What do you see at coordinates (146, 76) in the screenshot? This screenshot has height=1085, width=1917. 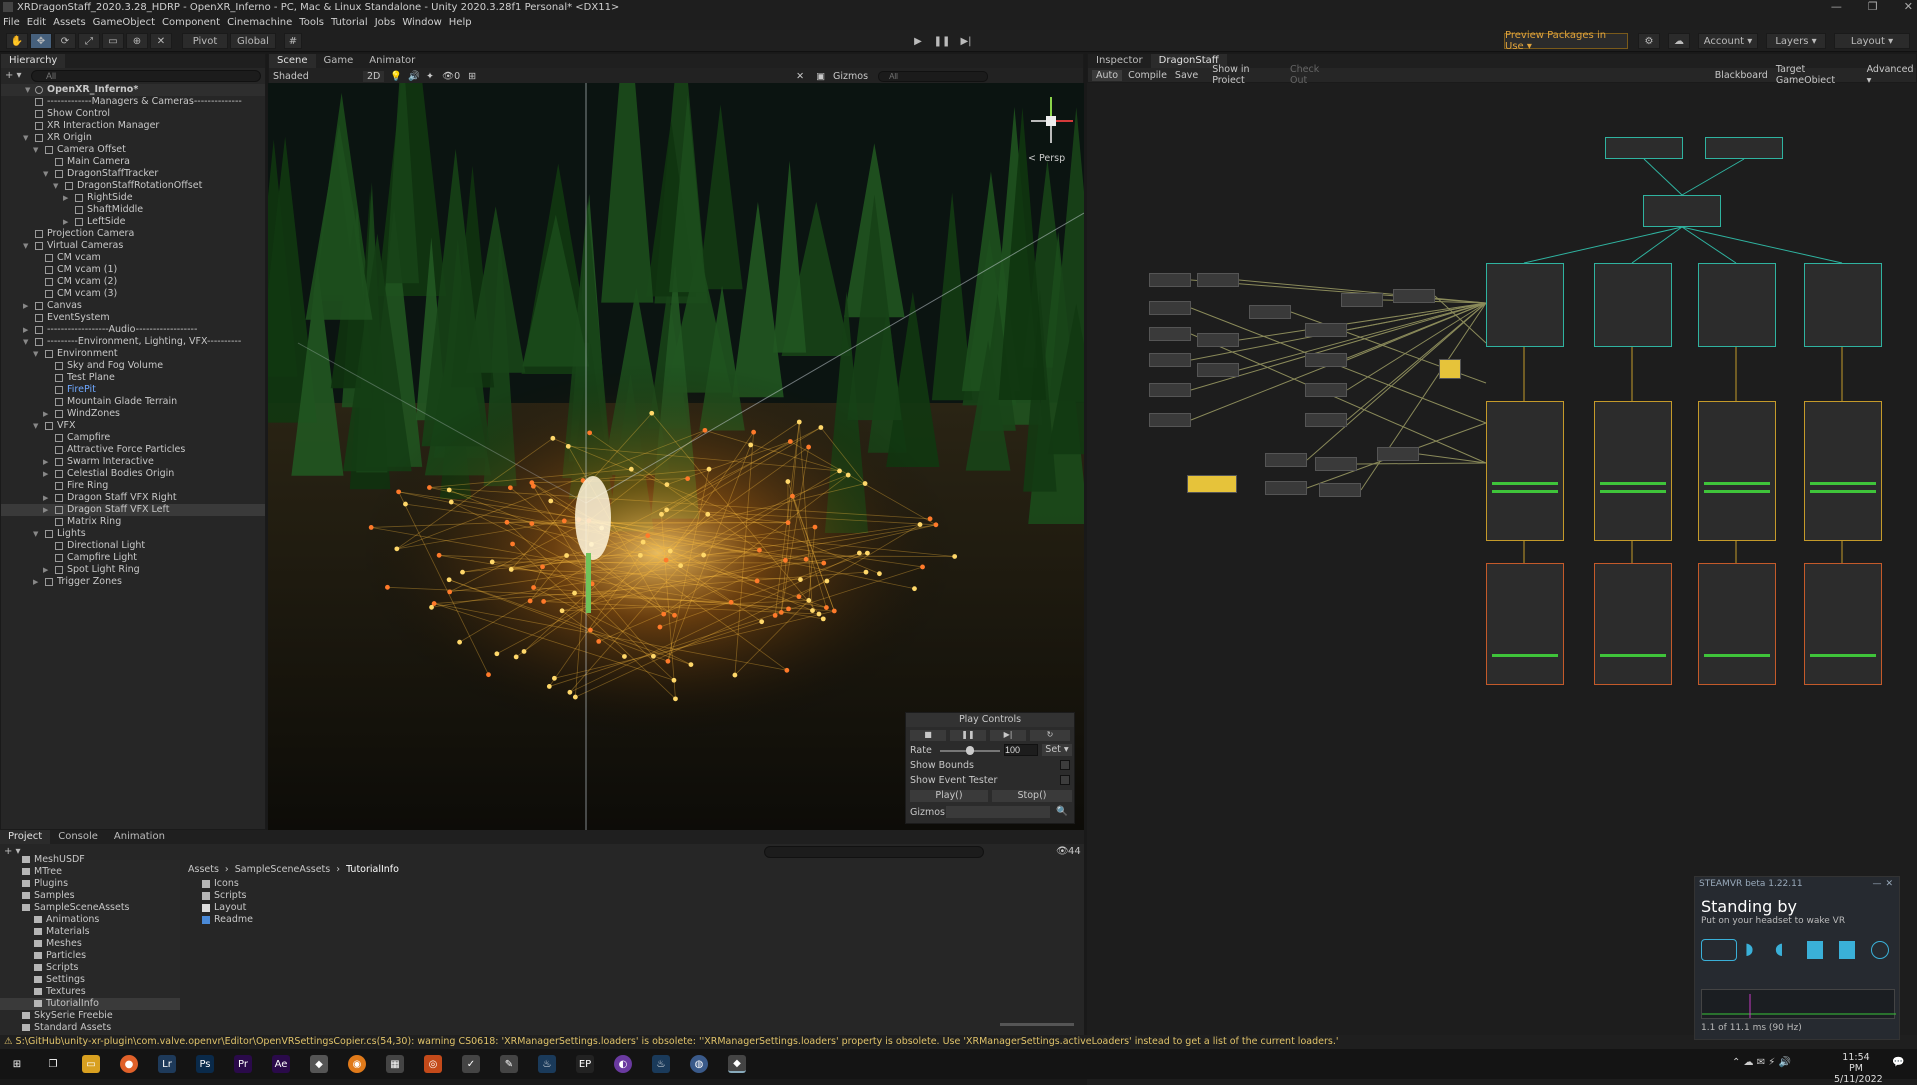 I see `hierarchy-search-input` at bounding box center [146, 76].